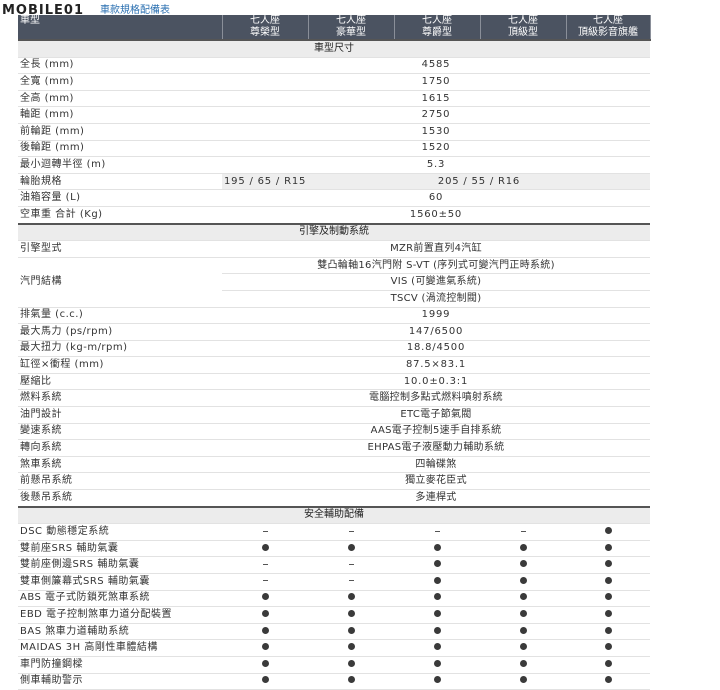  Describe the element at coordinates (120, 665) in the screenshot. I see `row-label: 車門防撞鋼樑` at that location.